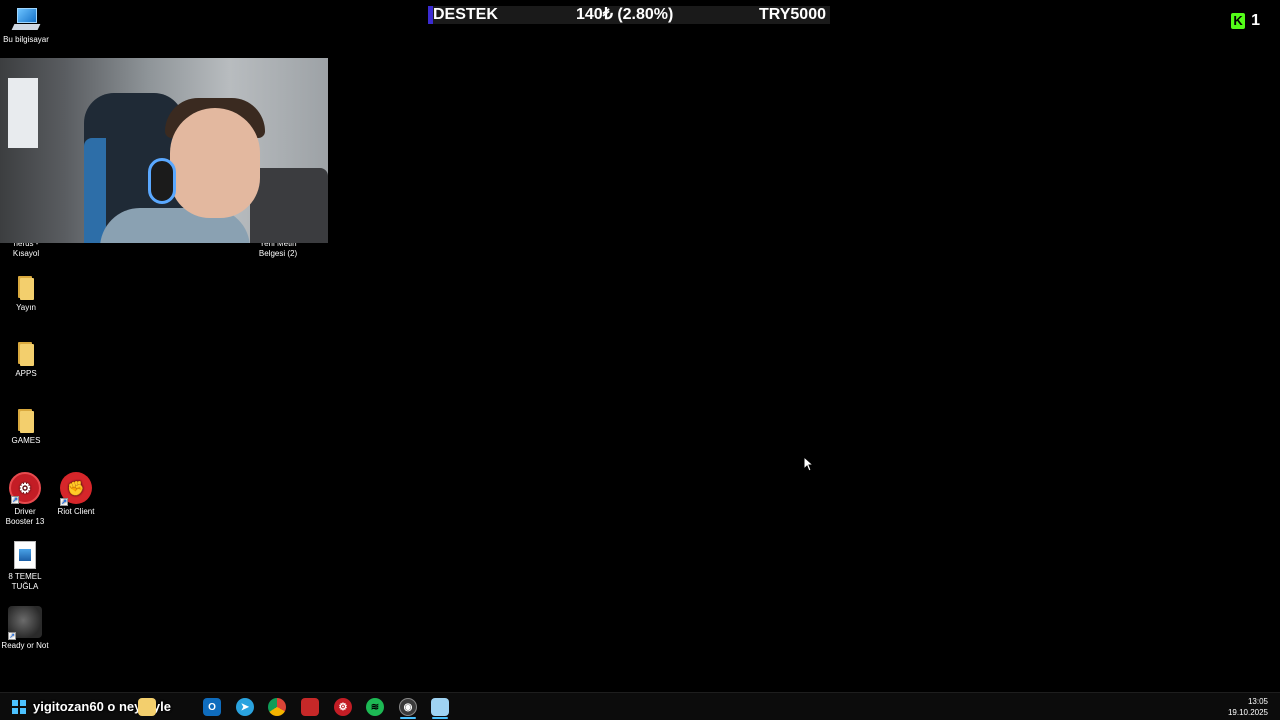 Image resolution: width=1280 pixels, height=720 pixels. Describe the element at coordinates (375, 707) in the screenshot. I see `spotify-icon: ≋` at that location.